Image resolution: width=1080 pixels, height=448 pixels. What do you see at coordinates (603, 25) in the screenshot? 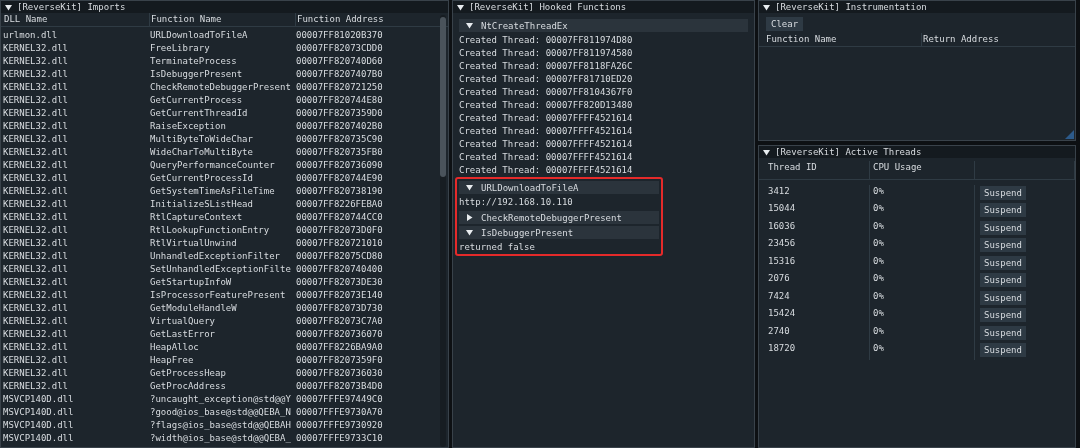
I see `tree-node-header: NtCreateThreadEx` at bounding box center [603, 25].